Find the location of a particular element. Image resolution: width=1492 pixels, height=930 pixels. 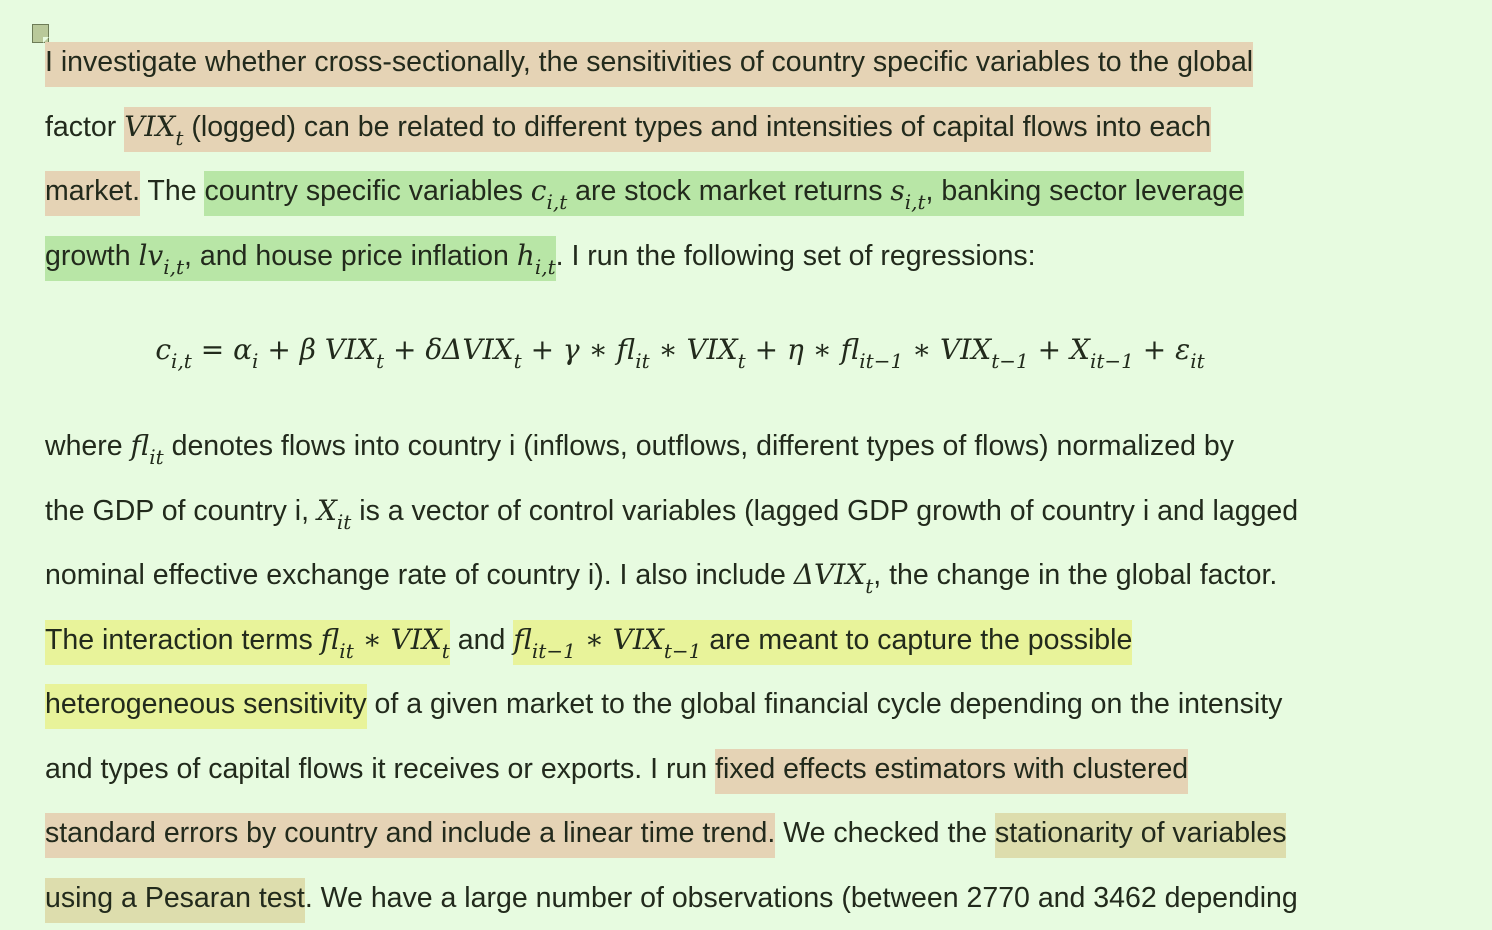

math-interaction-2: flit−1 ∗ VIXt−1 is located at coordinates (607, 642).